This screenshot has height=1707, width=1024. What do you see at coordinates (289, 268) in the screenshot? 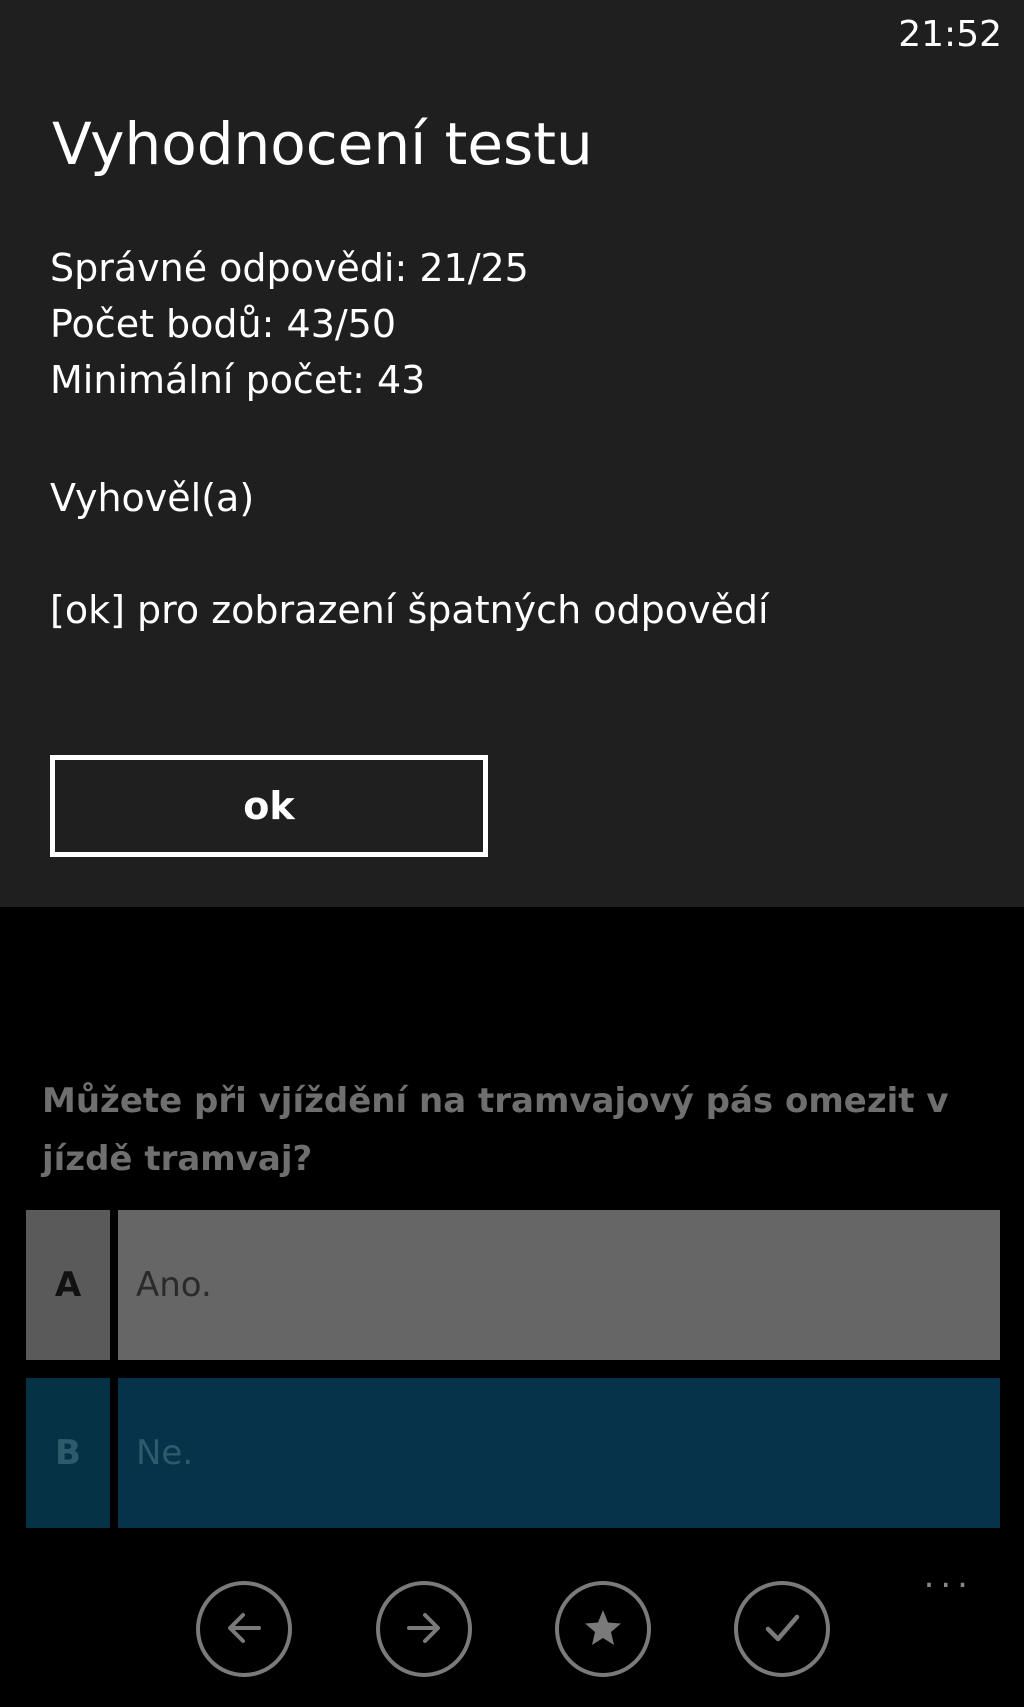
I see `correct-answers-stat: Správné odpovědi: 21/25` at bounding box center [289, 268].